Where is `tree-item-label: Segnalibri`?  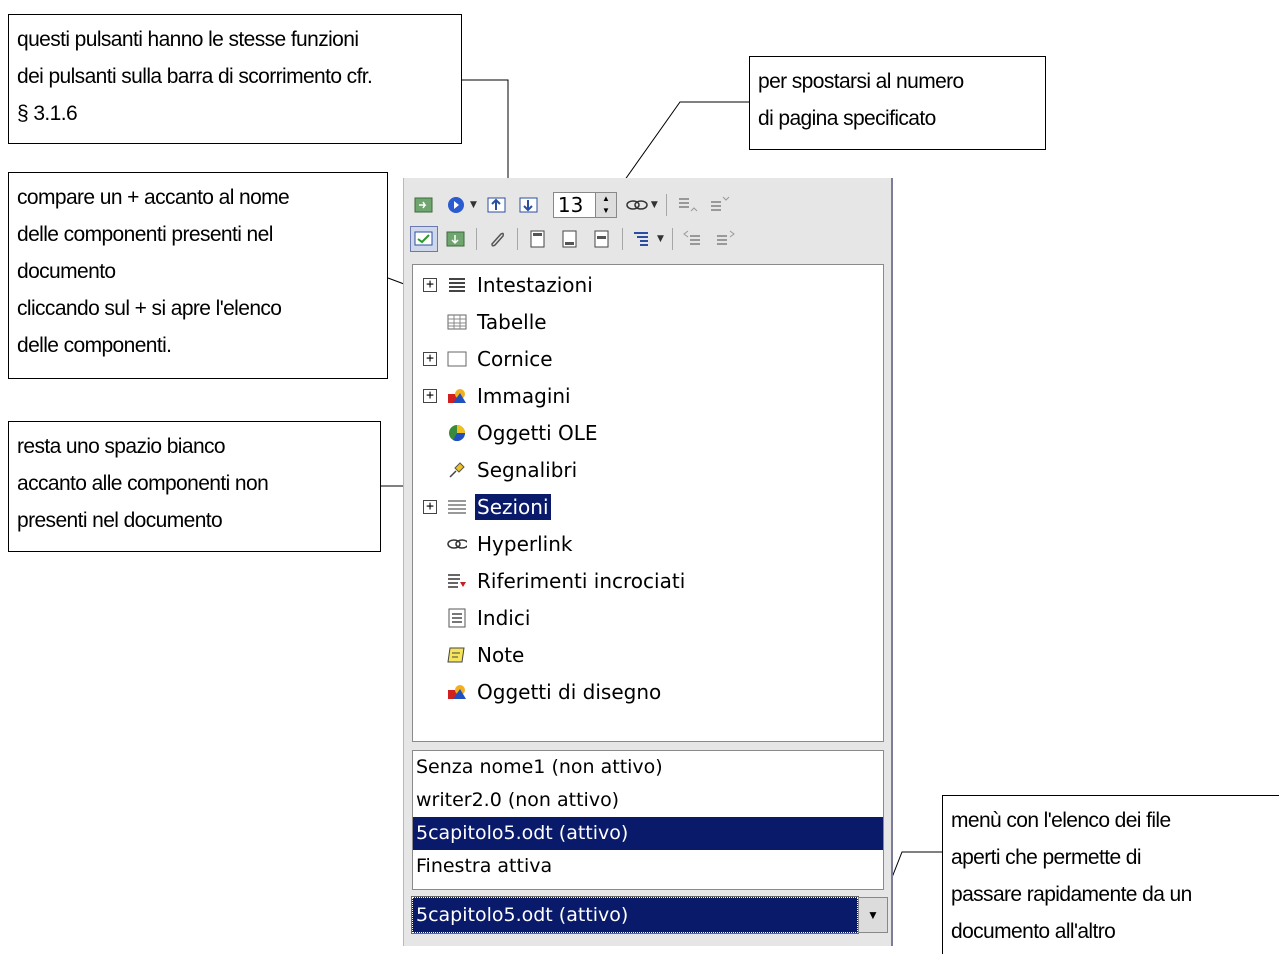
tree-item-label: Segnalibri is located at coordinates (527, 470).